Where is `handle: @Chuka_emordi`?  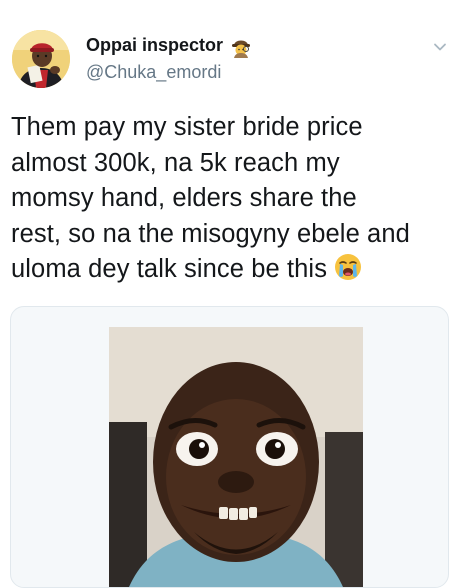
handle: @Chuka_emordi is located at coordinates (153, 72).